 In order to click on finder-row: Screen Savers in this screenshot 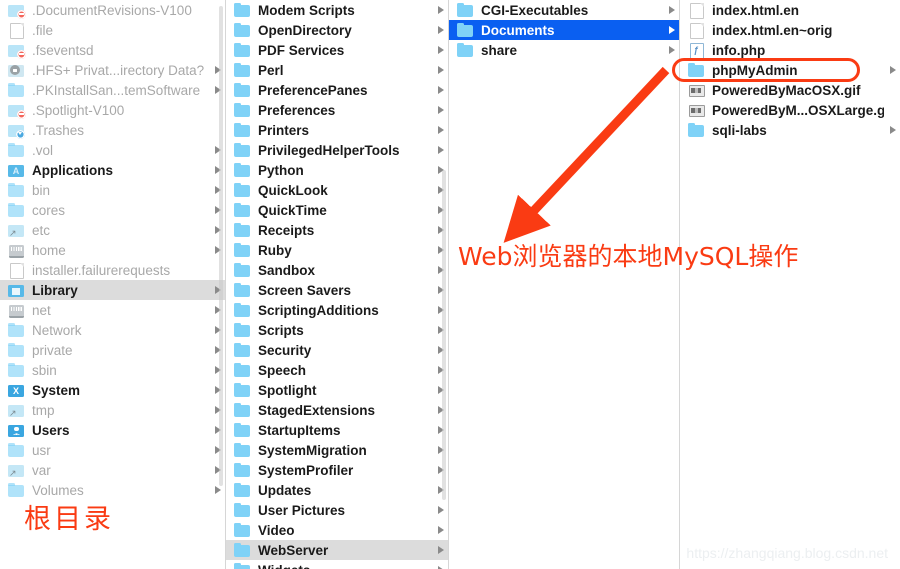, I will do `click(337, 290)`.